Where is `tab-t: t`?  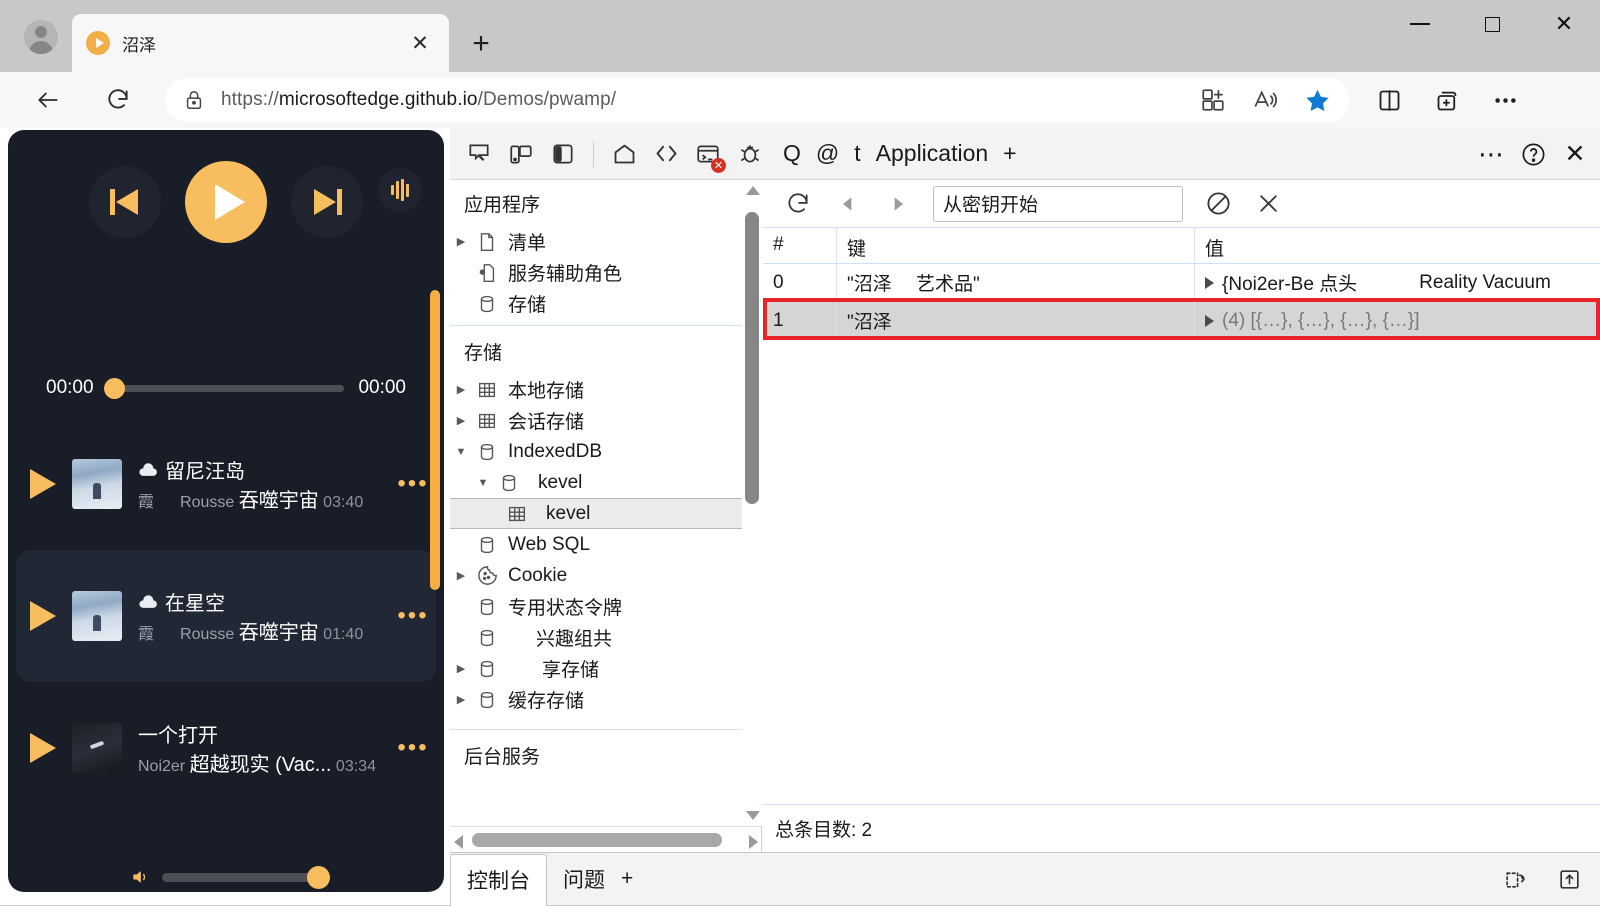
tab-t: t is located at coordinates (857, 153).